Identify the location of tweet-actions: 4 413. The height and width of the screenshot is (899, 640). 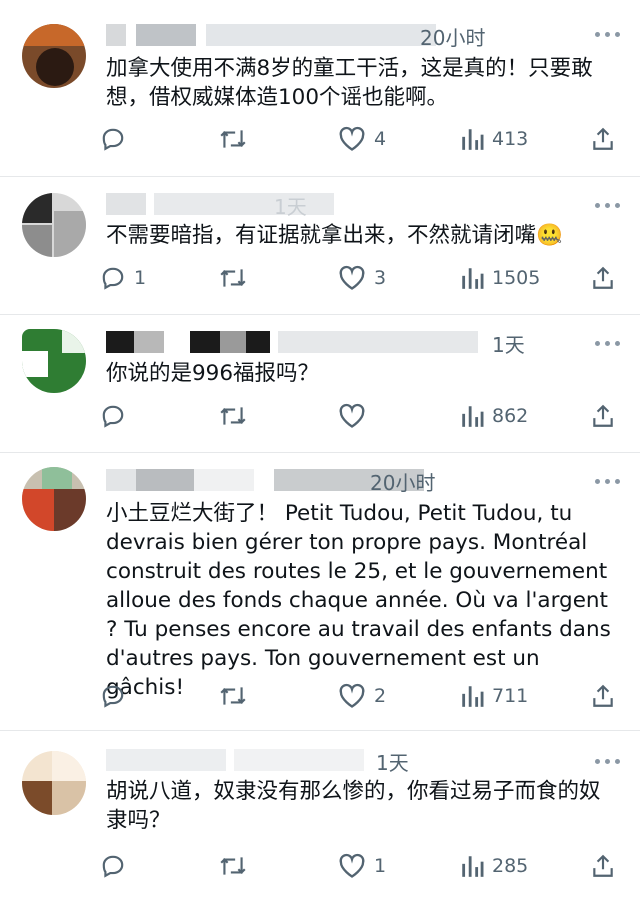
(360, 139).